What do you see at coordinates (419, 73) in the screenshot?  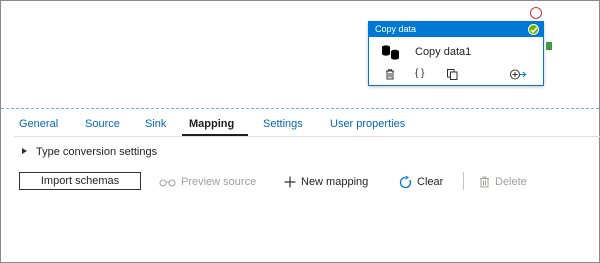 I see `code-braces-icon: { }` at bounding box center [419, 73].